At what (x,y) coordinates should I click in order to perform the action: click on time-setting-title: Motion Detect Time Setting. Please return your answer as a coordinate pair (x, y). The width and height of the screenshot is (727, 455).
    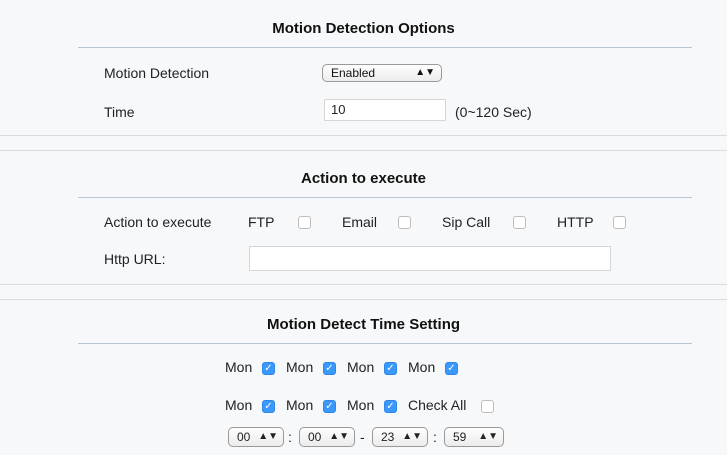
    Looking at the image, I should click on (363, 324).